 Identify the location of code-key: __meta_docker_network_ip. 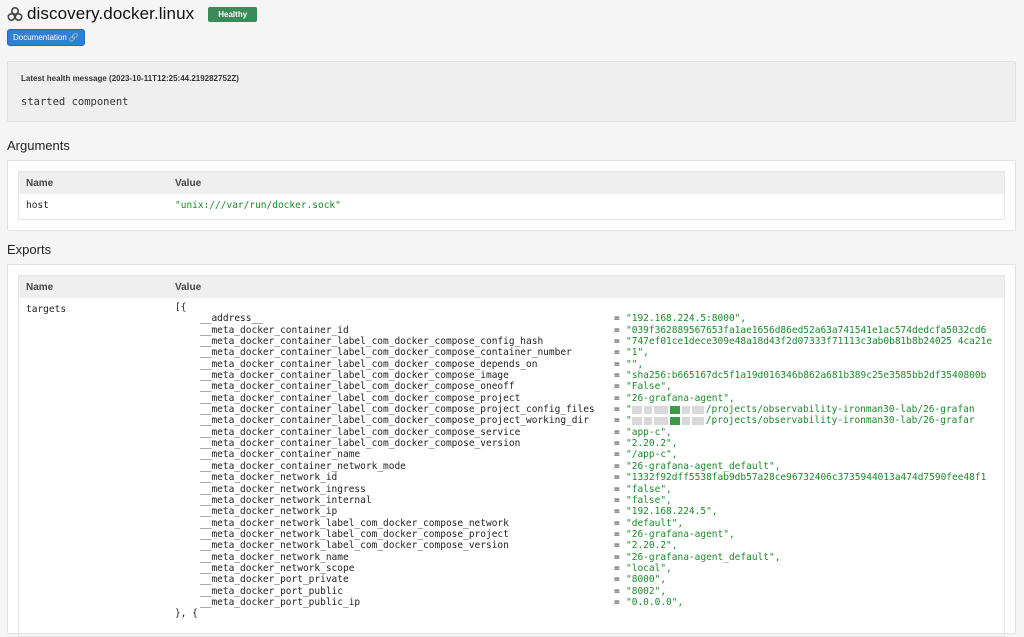
(269, 512).